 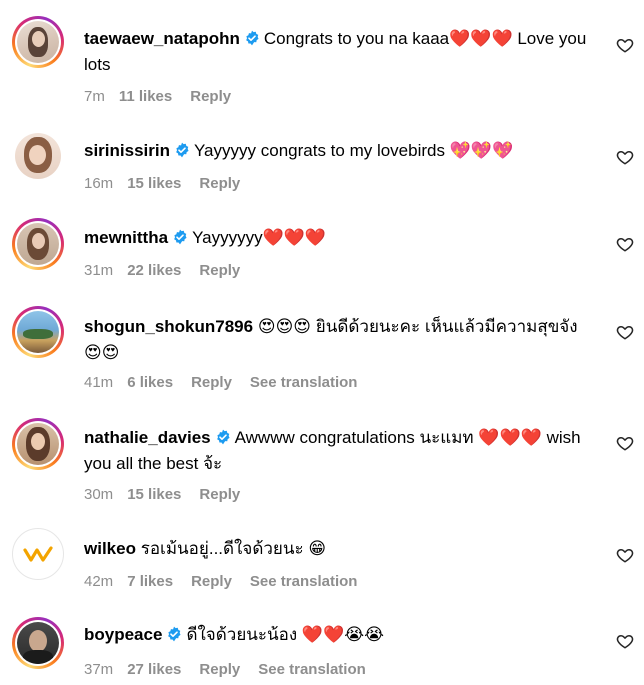 What do you see at coordinates (147, 437) in the screenshot?
I see `comment-username: nathalie_davies` at bounding box center [147, 437].